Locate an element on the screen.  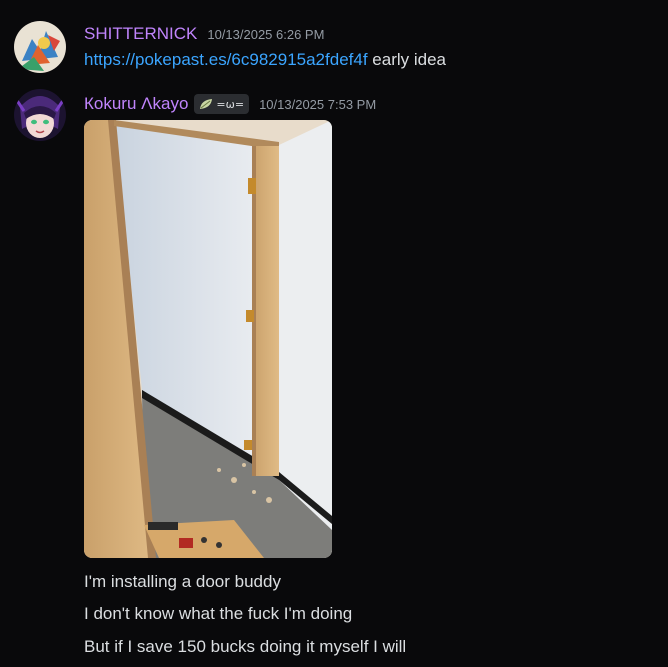
username: Кokuru Λkayo is located at coordinates (136, 104).